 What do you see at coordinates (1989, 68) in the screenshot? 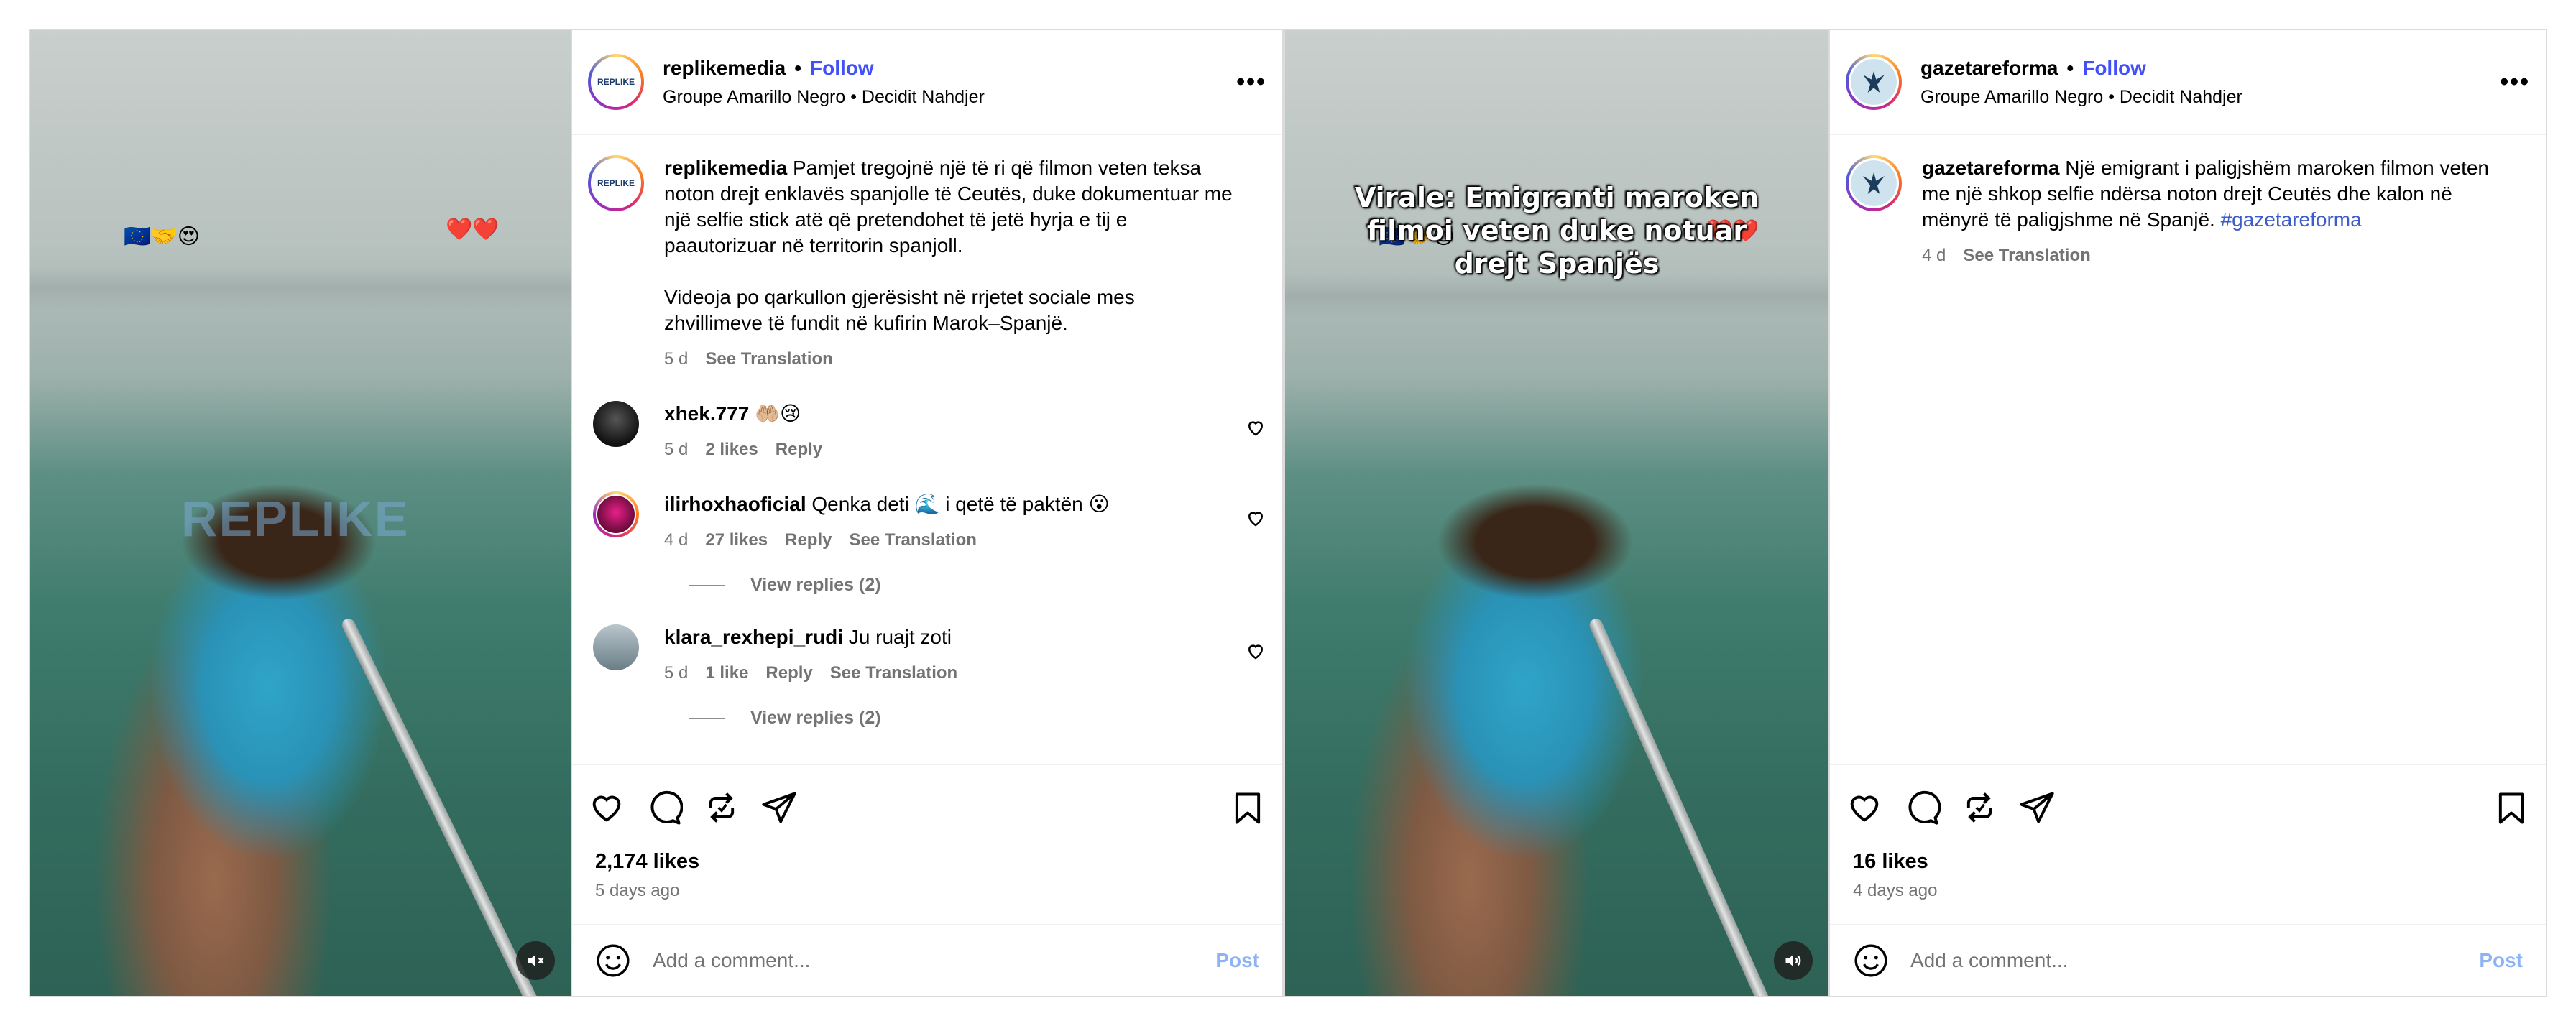
I see `username: gazetareforma` at bounding box center [1989, 68].